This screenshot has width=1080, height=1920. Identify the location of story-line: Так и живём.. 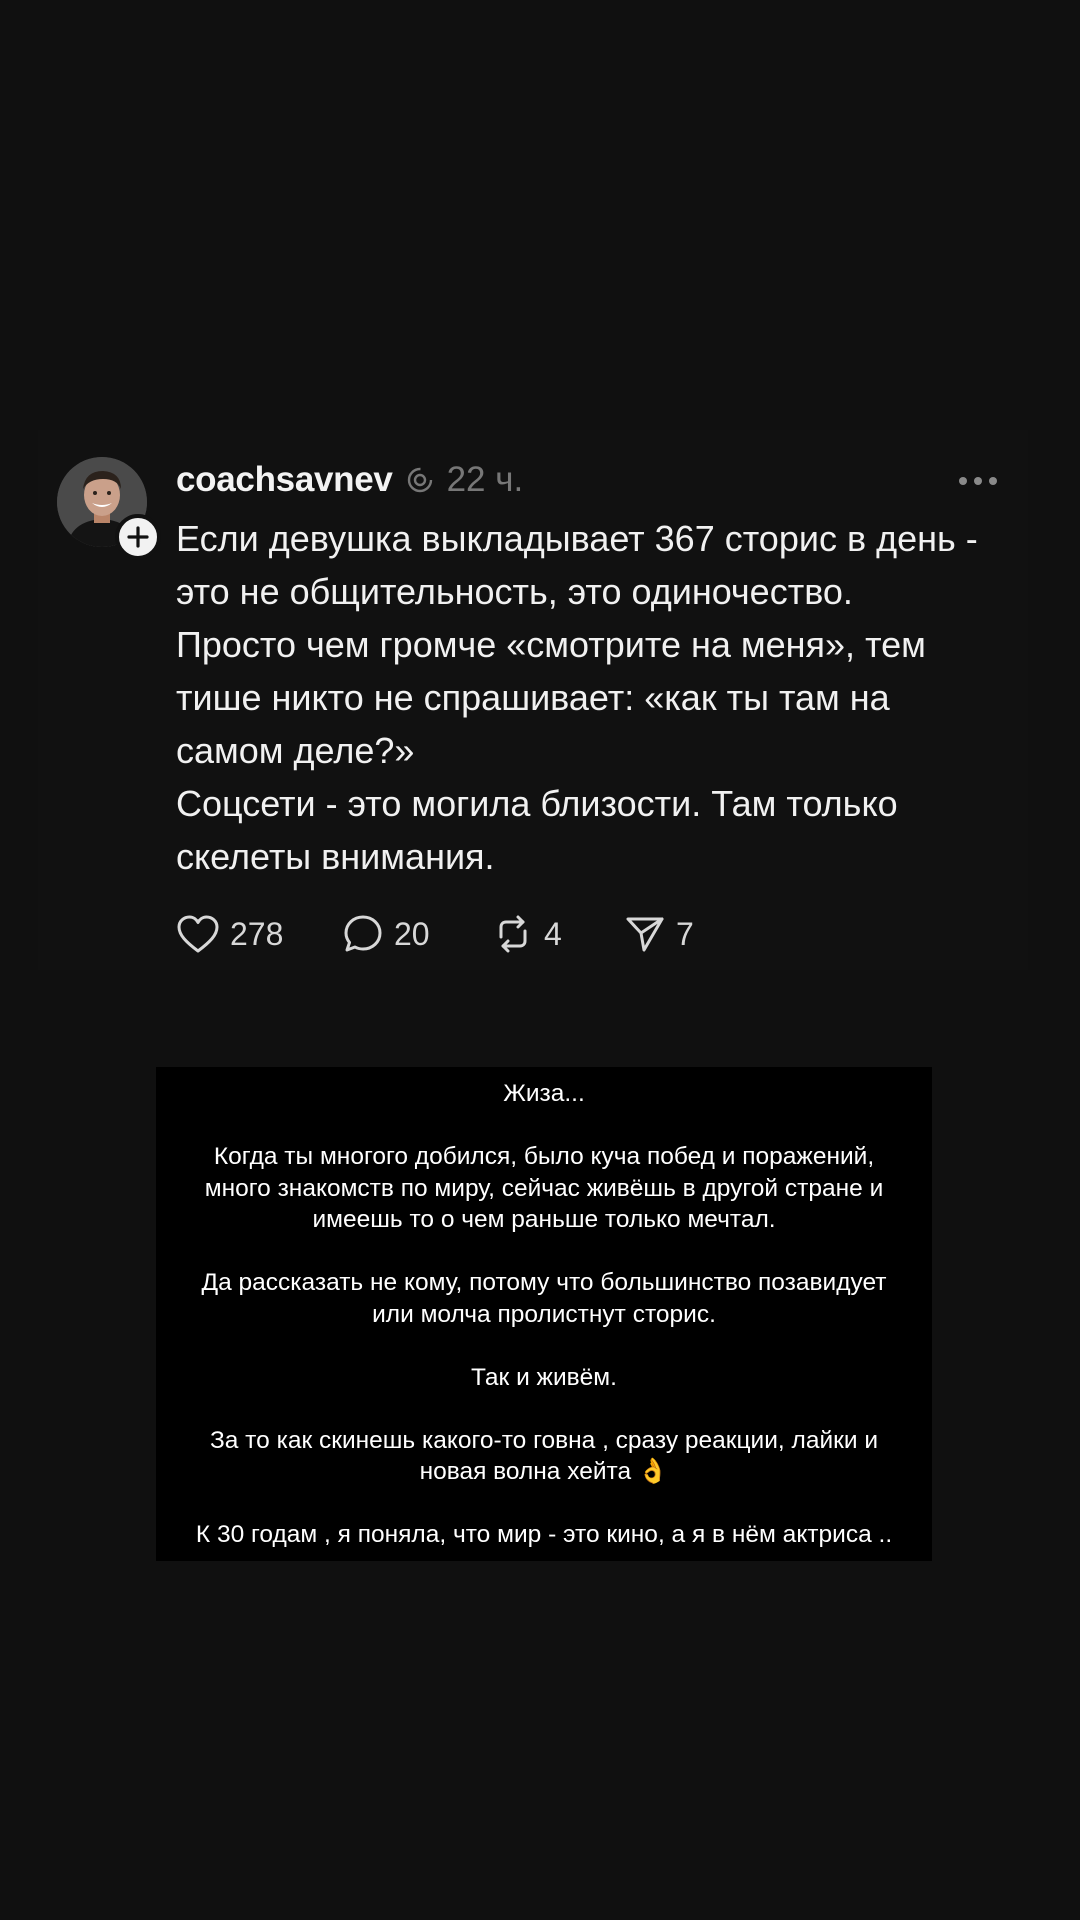
(544, 1377).